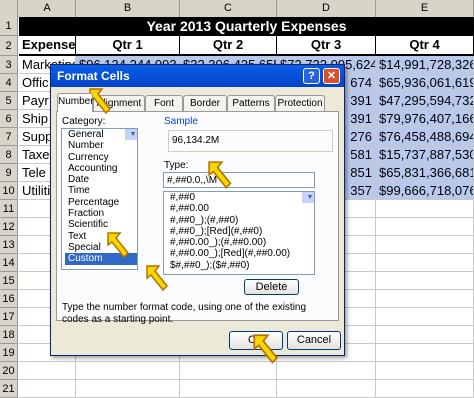 The image size is (474, 398). I want to click on type-input: #,##0.0,,\M, so click(239, 180).